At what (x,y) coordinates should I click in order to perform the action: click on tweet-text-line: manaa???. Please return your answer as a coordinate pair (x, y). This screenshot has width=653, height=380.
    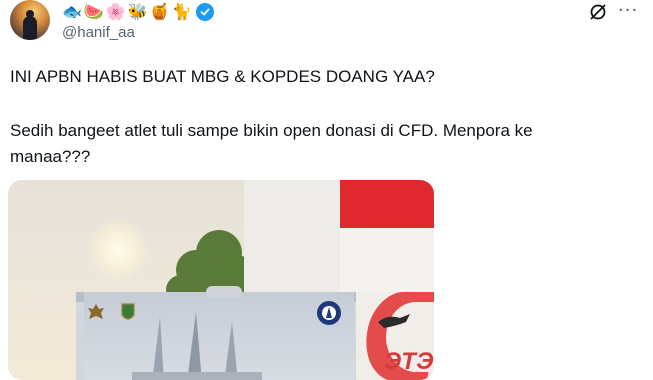
    Looking at the image, I should click on (50, 156).